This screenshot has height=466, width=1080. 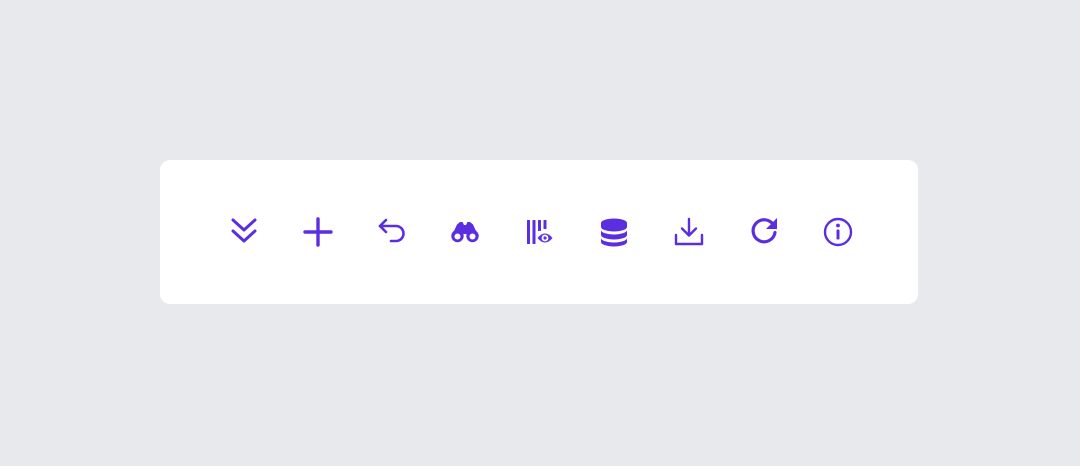 I want to click on info-button, so click(x=838, y=232).